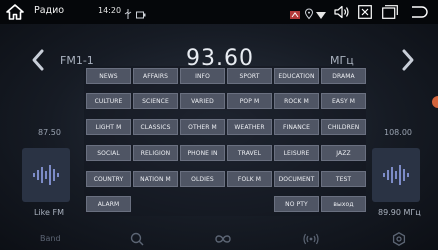 Image resolution: width=438 pixels, height=250 pixels. I want to click on min-frequency: 87.50, so click(49, 132).